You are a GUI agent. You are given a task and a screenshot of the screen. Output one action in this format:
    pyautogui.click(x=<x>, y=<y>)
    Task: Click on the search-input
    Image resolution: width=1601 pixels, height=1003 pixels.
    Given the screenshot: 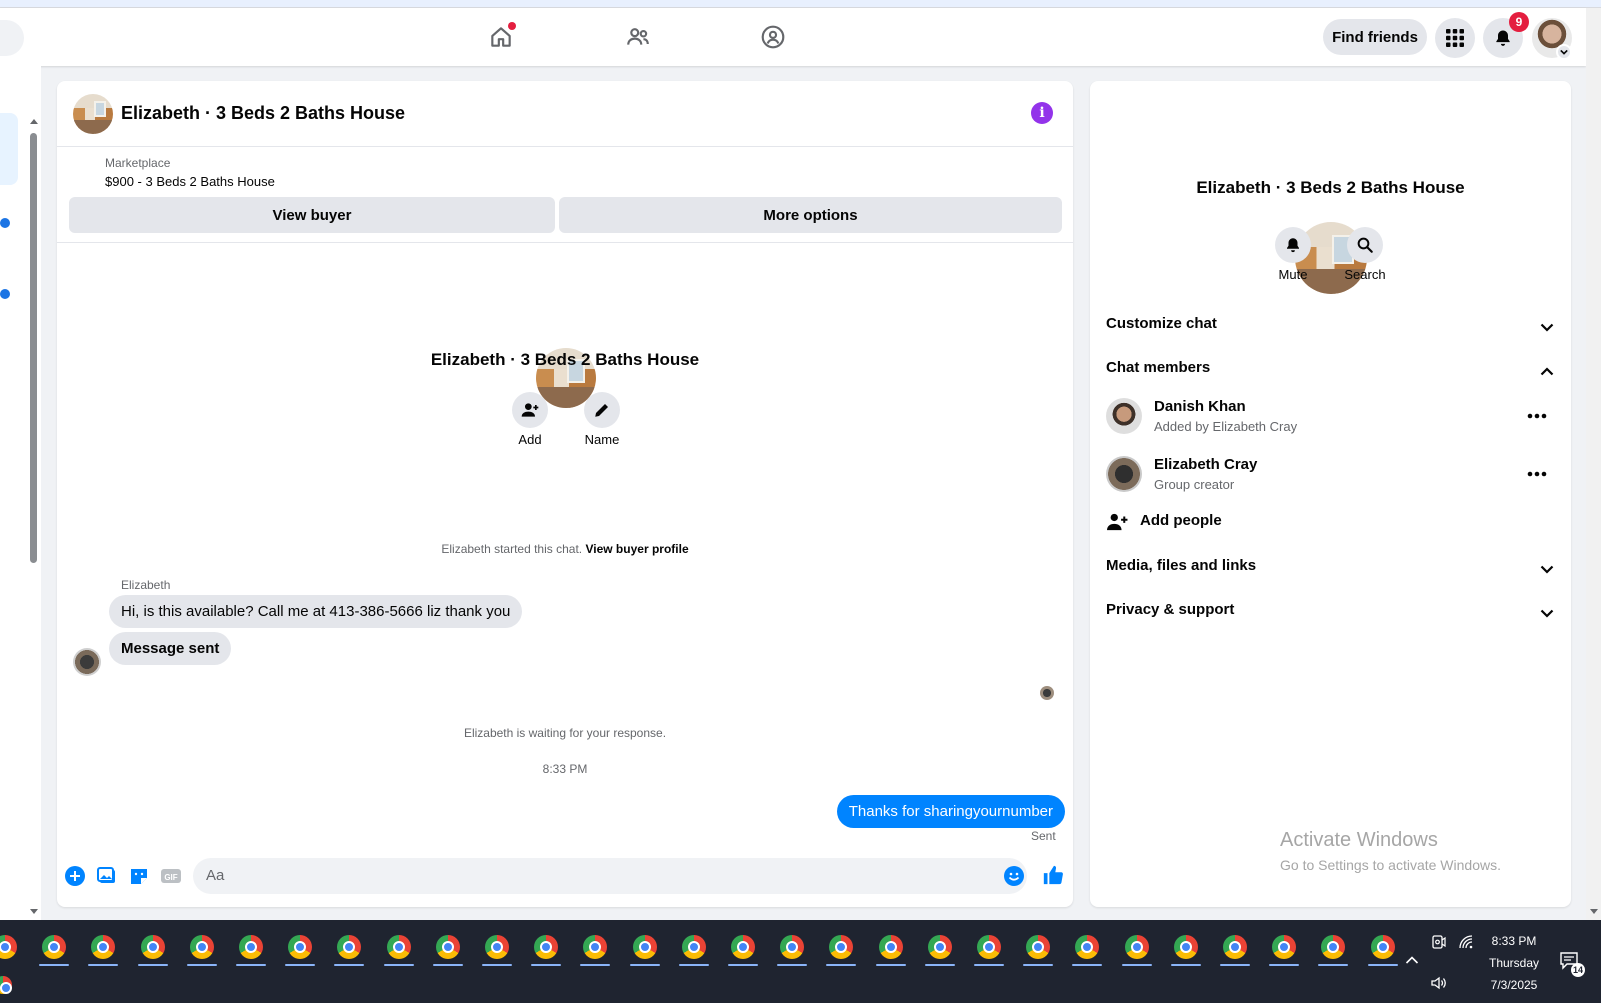 What is the action you would take?
    pyautogui.click(x=12, y=38)
    